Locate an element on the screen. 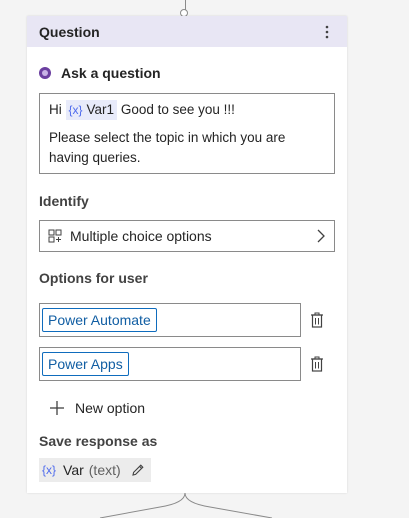 This screenshot has height=518, width=409. more-options-icon is located at coordinates (327, 32).